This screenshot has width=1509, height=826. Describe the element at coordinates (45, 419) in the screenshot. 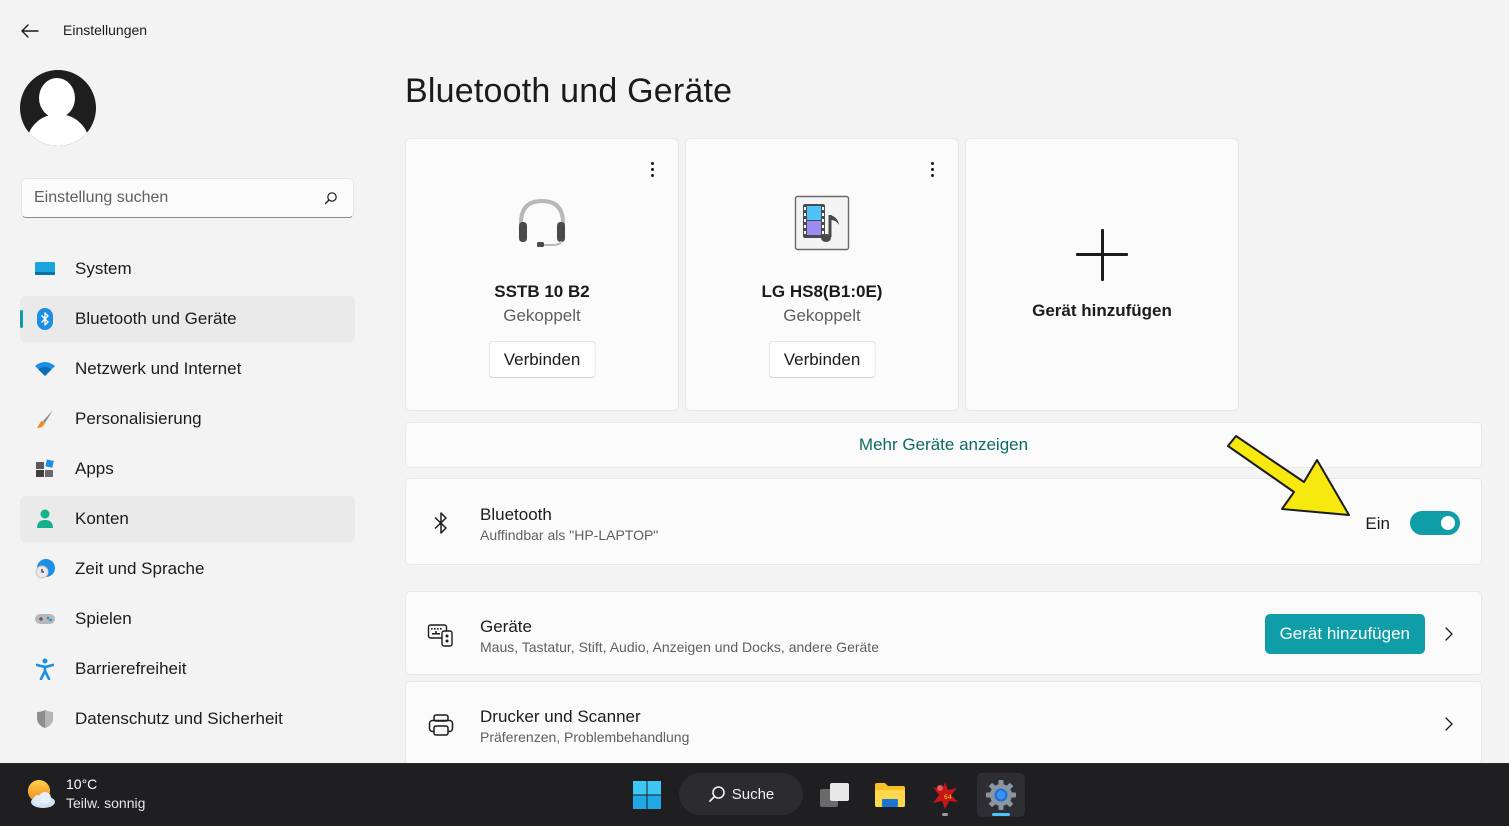

I see `paintbrush-icon` at that location.